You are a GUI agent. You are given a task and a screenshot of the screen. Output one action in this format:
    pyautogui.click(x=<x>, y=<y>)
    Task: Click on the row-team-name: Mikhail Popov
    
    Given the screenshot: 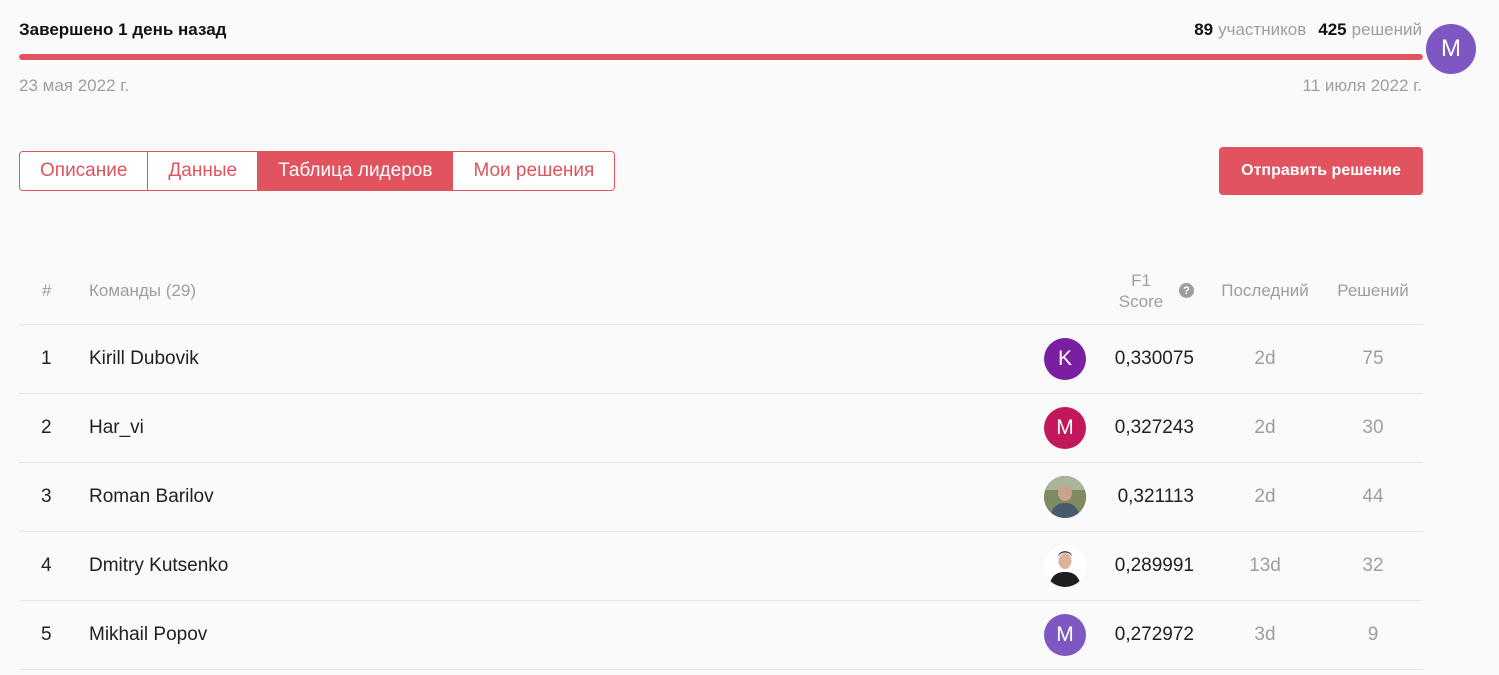 What is the action you would take?
    pyautogui.click(x=148, y=635)
    